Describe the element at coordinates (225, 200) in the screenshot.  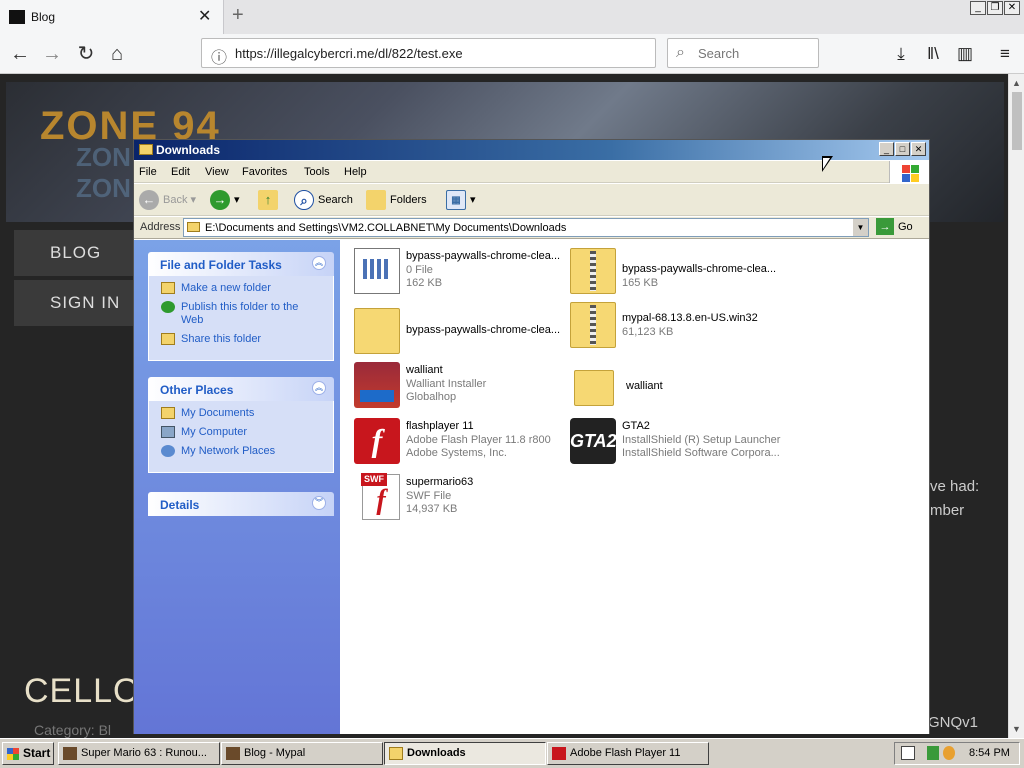
I see `forward-button: → ▾` at that location.